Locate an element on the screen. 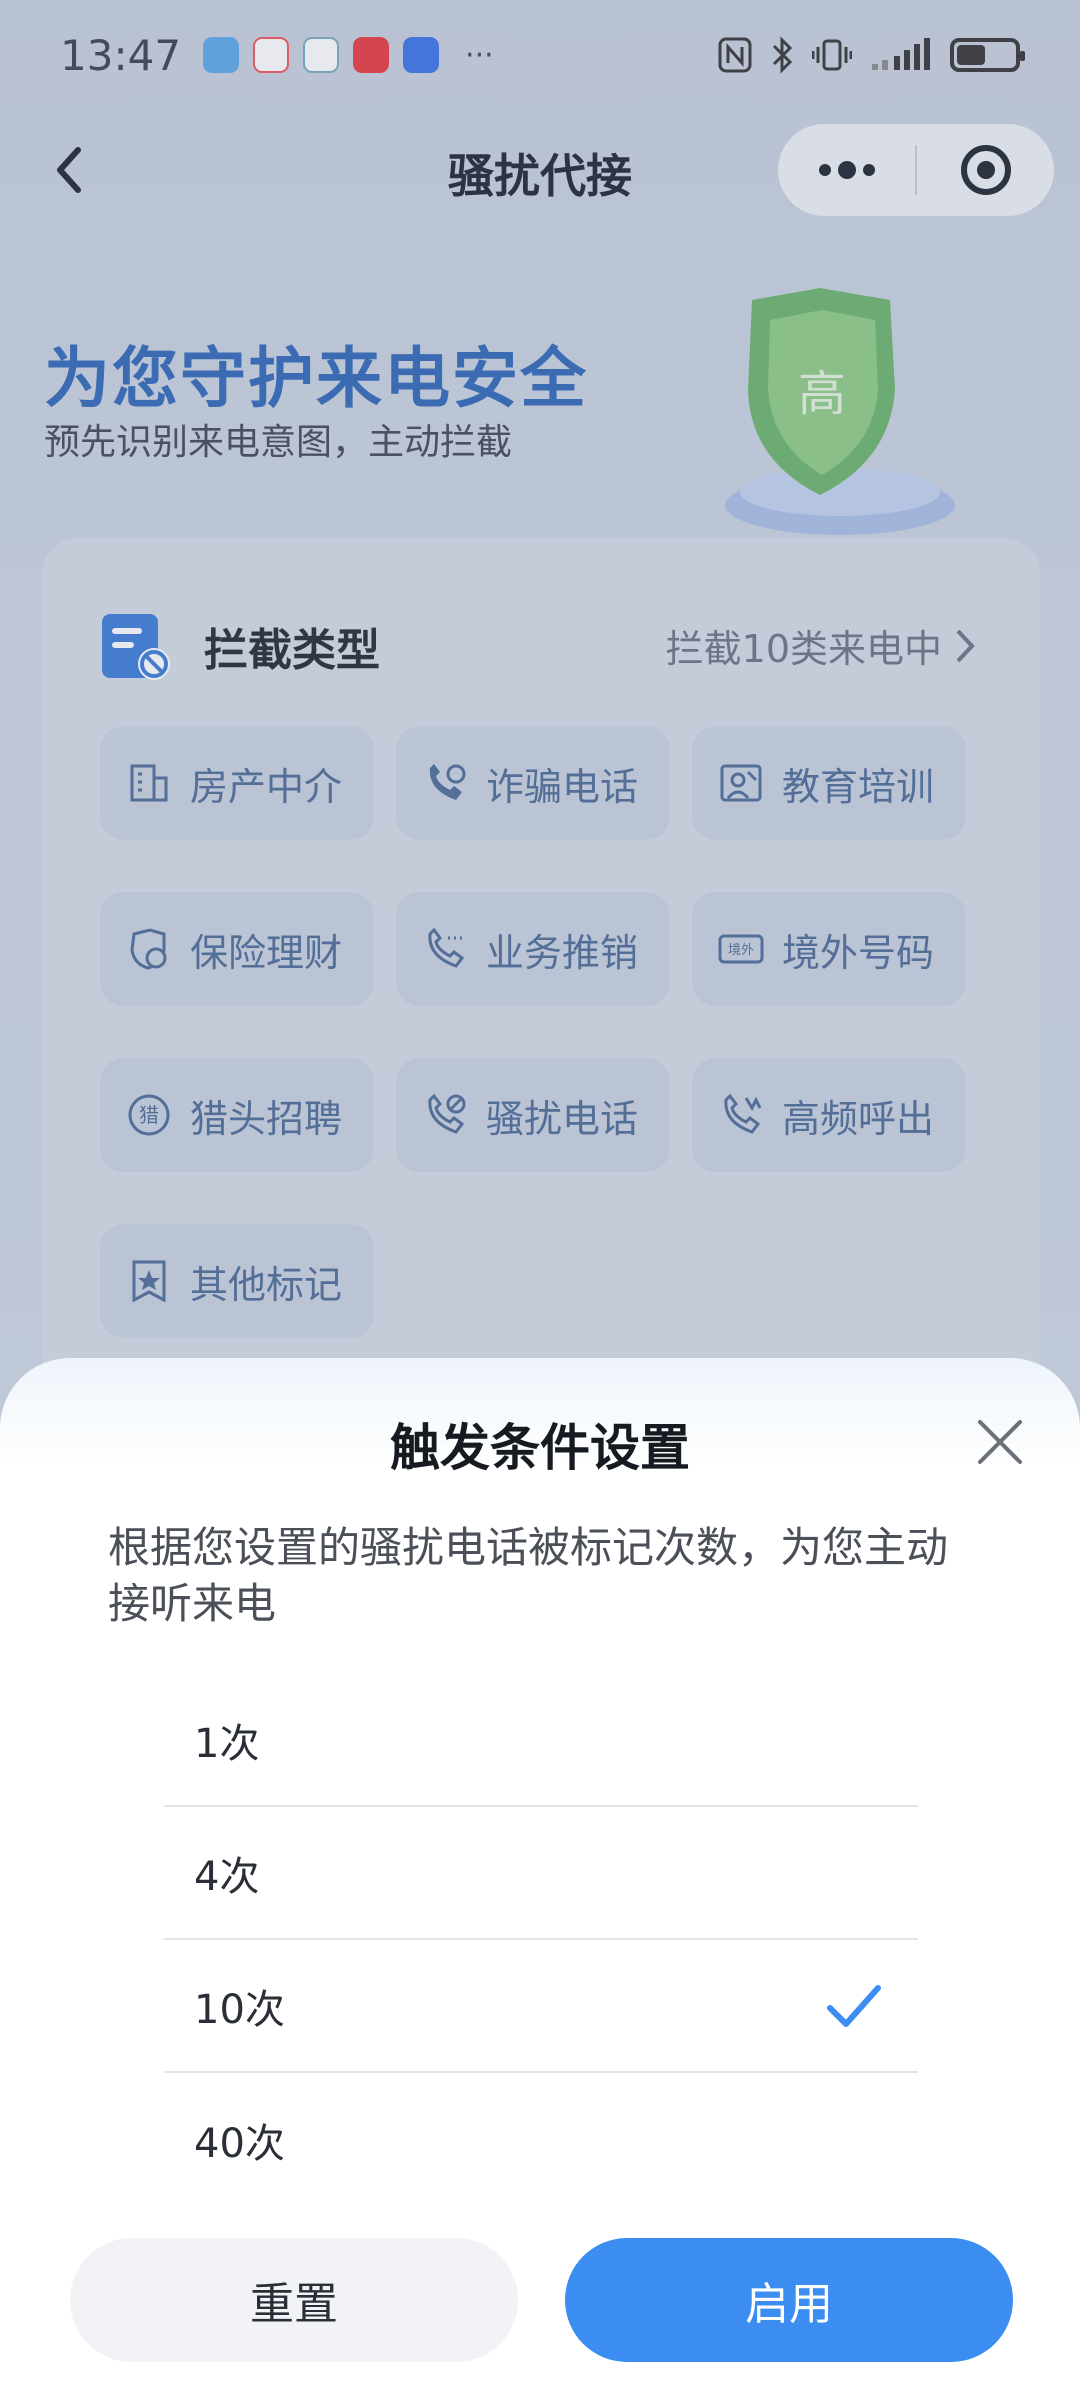 The height and width of the screenshot is (2387, 1080). checkmark-icon is located at coordinates (854, 2006).